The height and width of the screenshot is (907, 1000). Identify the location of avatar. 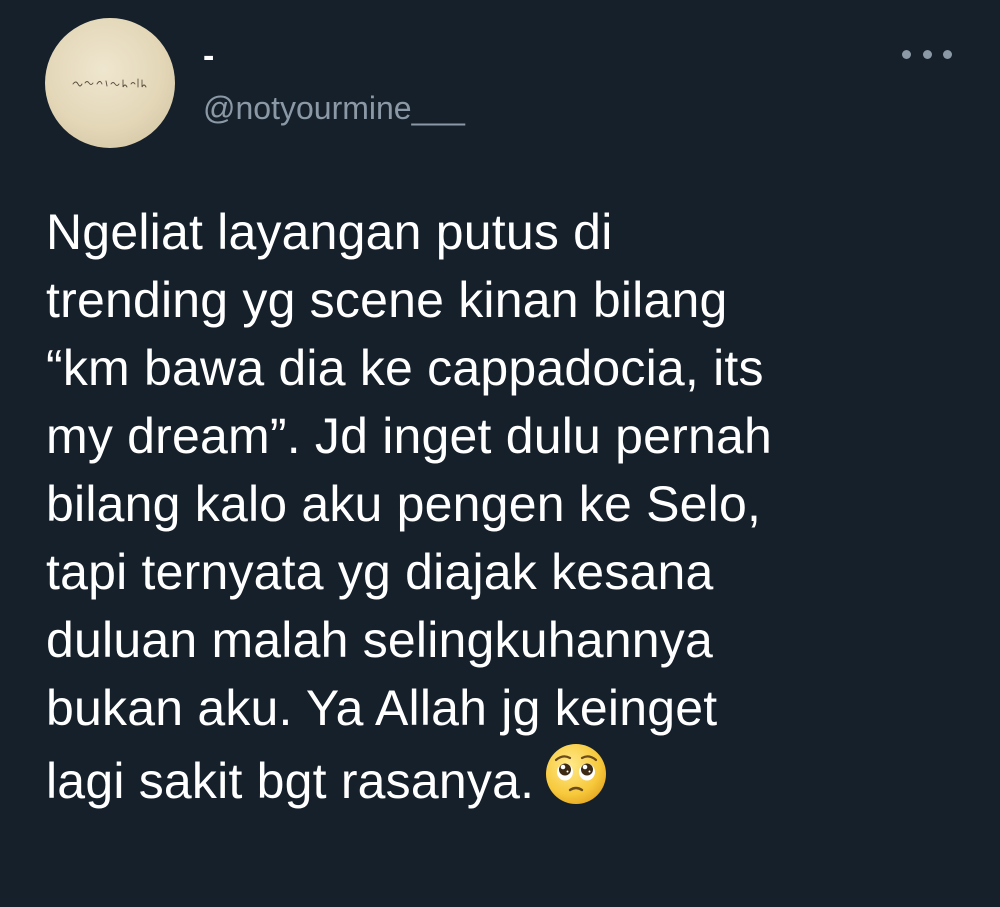
(110, 83).